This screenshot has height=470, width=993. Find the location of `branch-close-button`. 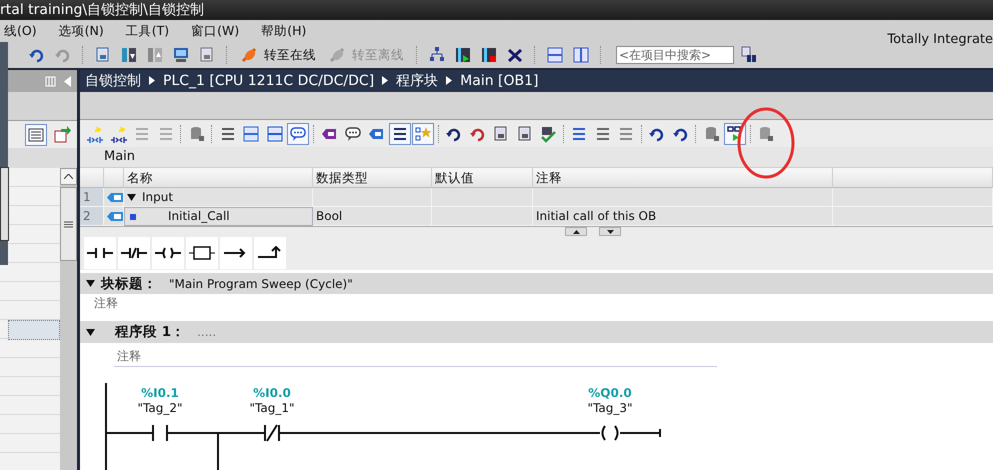

branch-close-button is located at coordinates (270, 252).